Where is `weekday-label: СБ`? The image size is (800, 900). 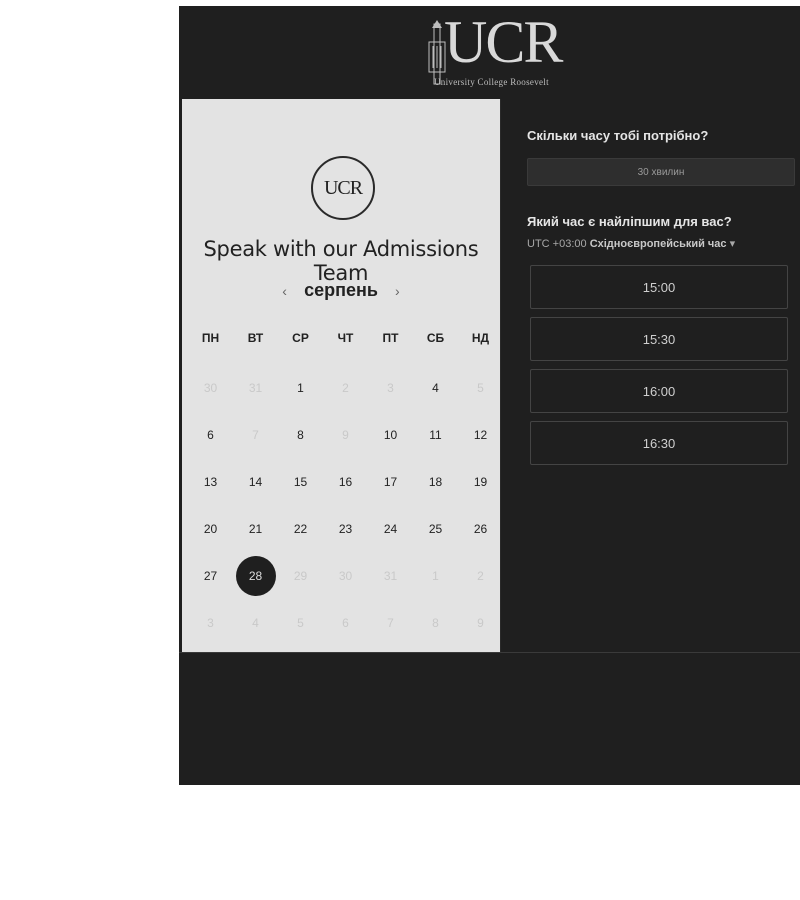 weekday-label: СБ is located at coordinates (435, 338).